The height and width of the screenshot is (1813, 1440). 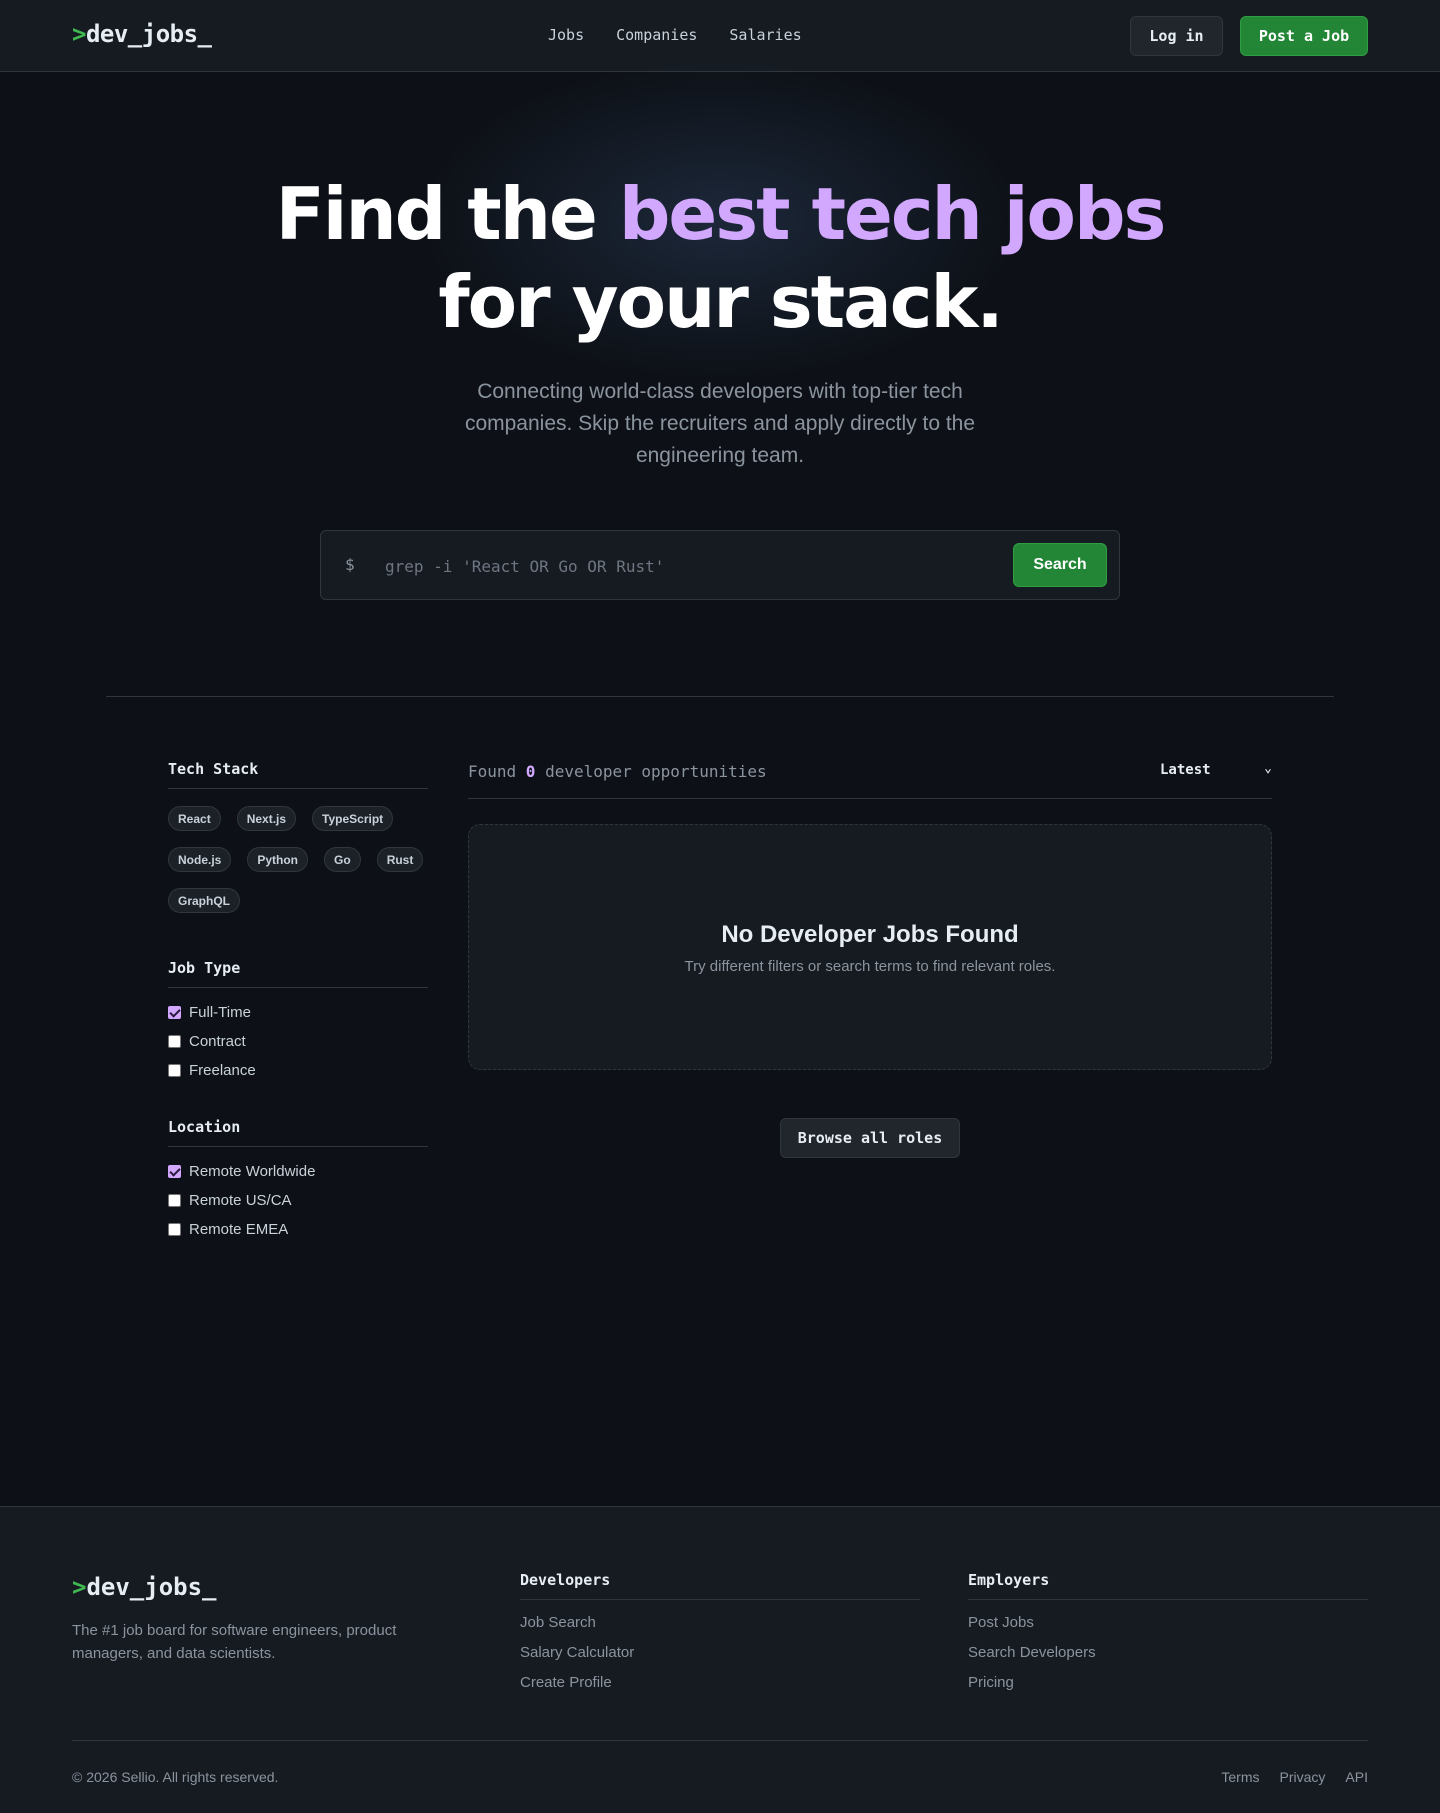 I want to click on tag-nodejs: Node.js, so click(x=200, y=859).